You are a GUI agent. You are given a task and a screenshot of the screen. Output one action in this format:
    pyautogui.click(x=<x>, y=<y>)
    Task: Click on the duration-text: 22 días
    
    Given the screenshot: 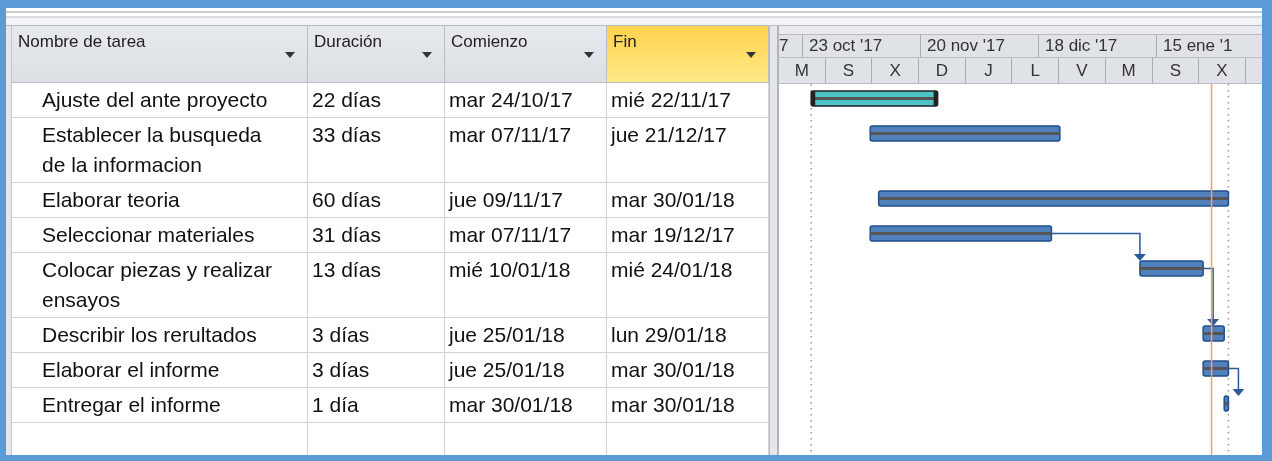 What is the action you would take?
    pyautogui.click(x=346, y=99)
    